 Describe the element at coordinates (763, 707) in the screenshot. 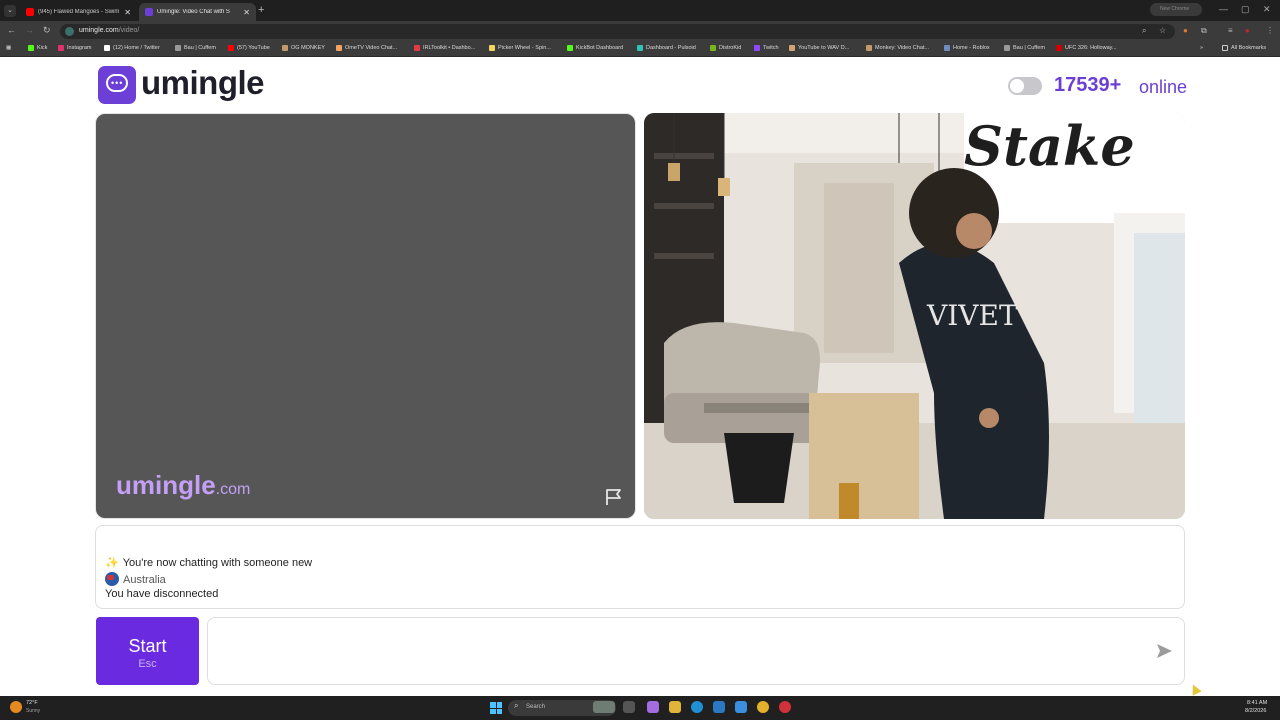

I see `chrome-icon` at that location.